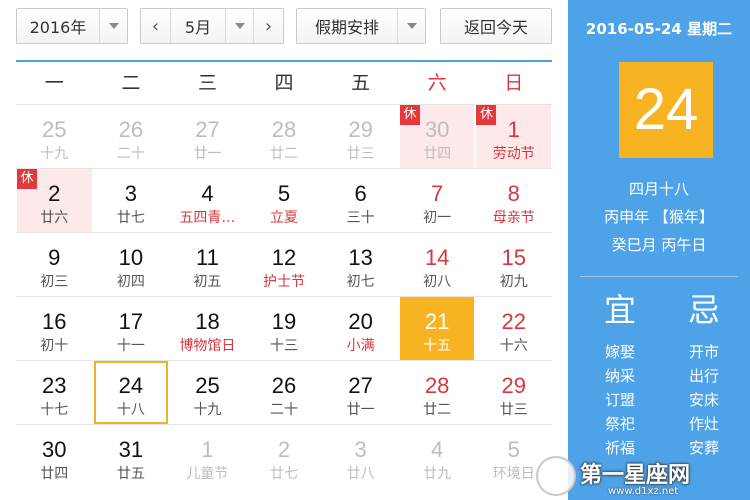  I want to click on day-number: 3, so click(130, 193).